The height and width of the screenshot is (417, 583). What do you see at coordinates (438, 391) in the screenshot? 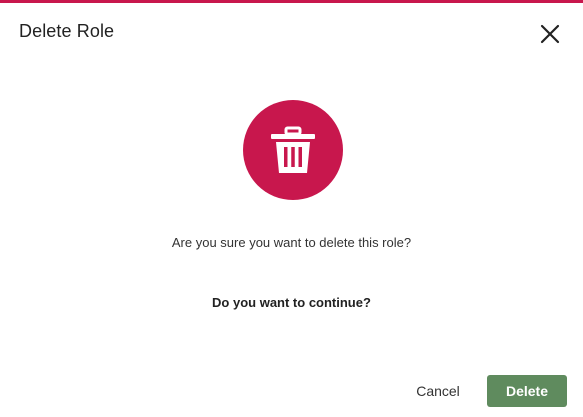
I see `cancel-button: Cancel` at bounding box center [438, 391].